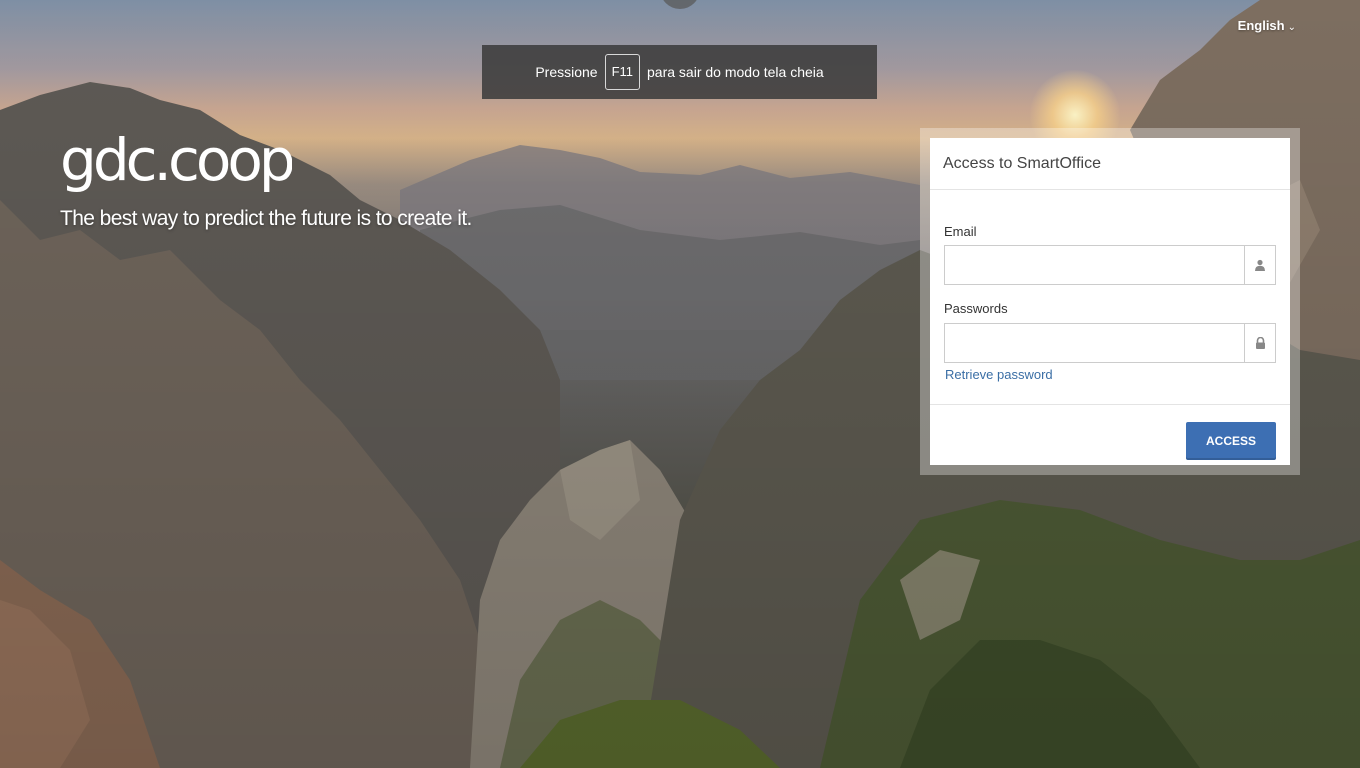 The width and height of the screenshot is (1360, 768). I want to click on lock-icon, so click(1259, 343).